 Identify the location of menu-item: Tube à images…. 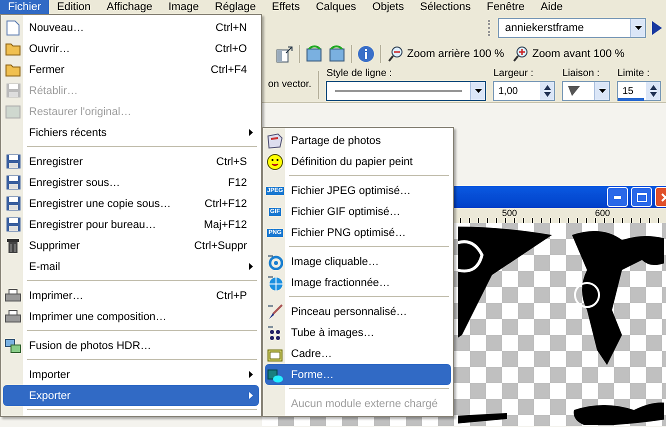
(358, 332).